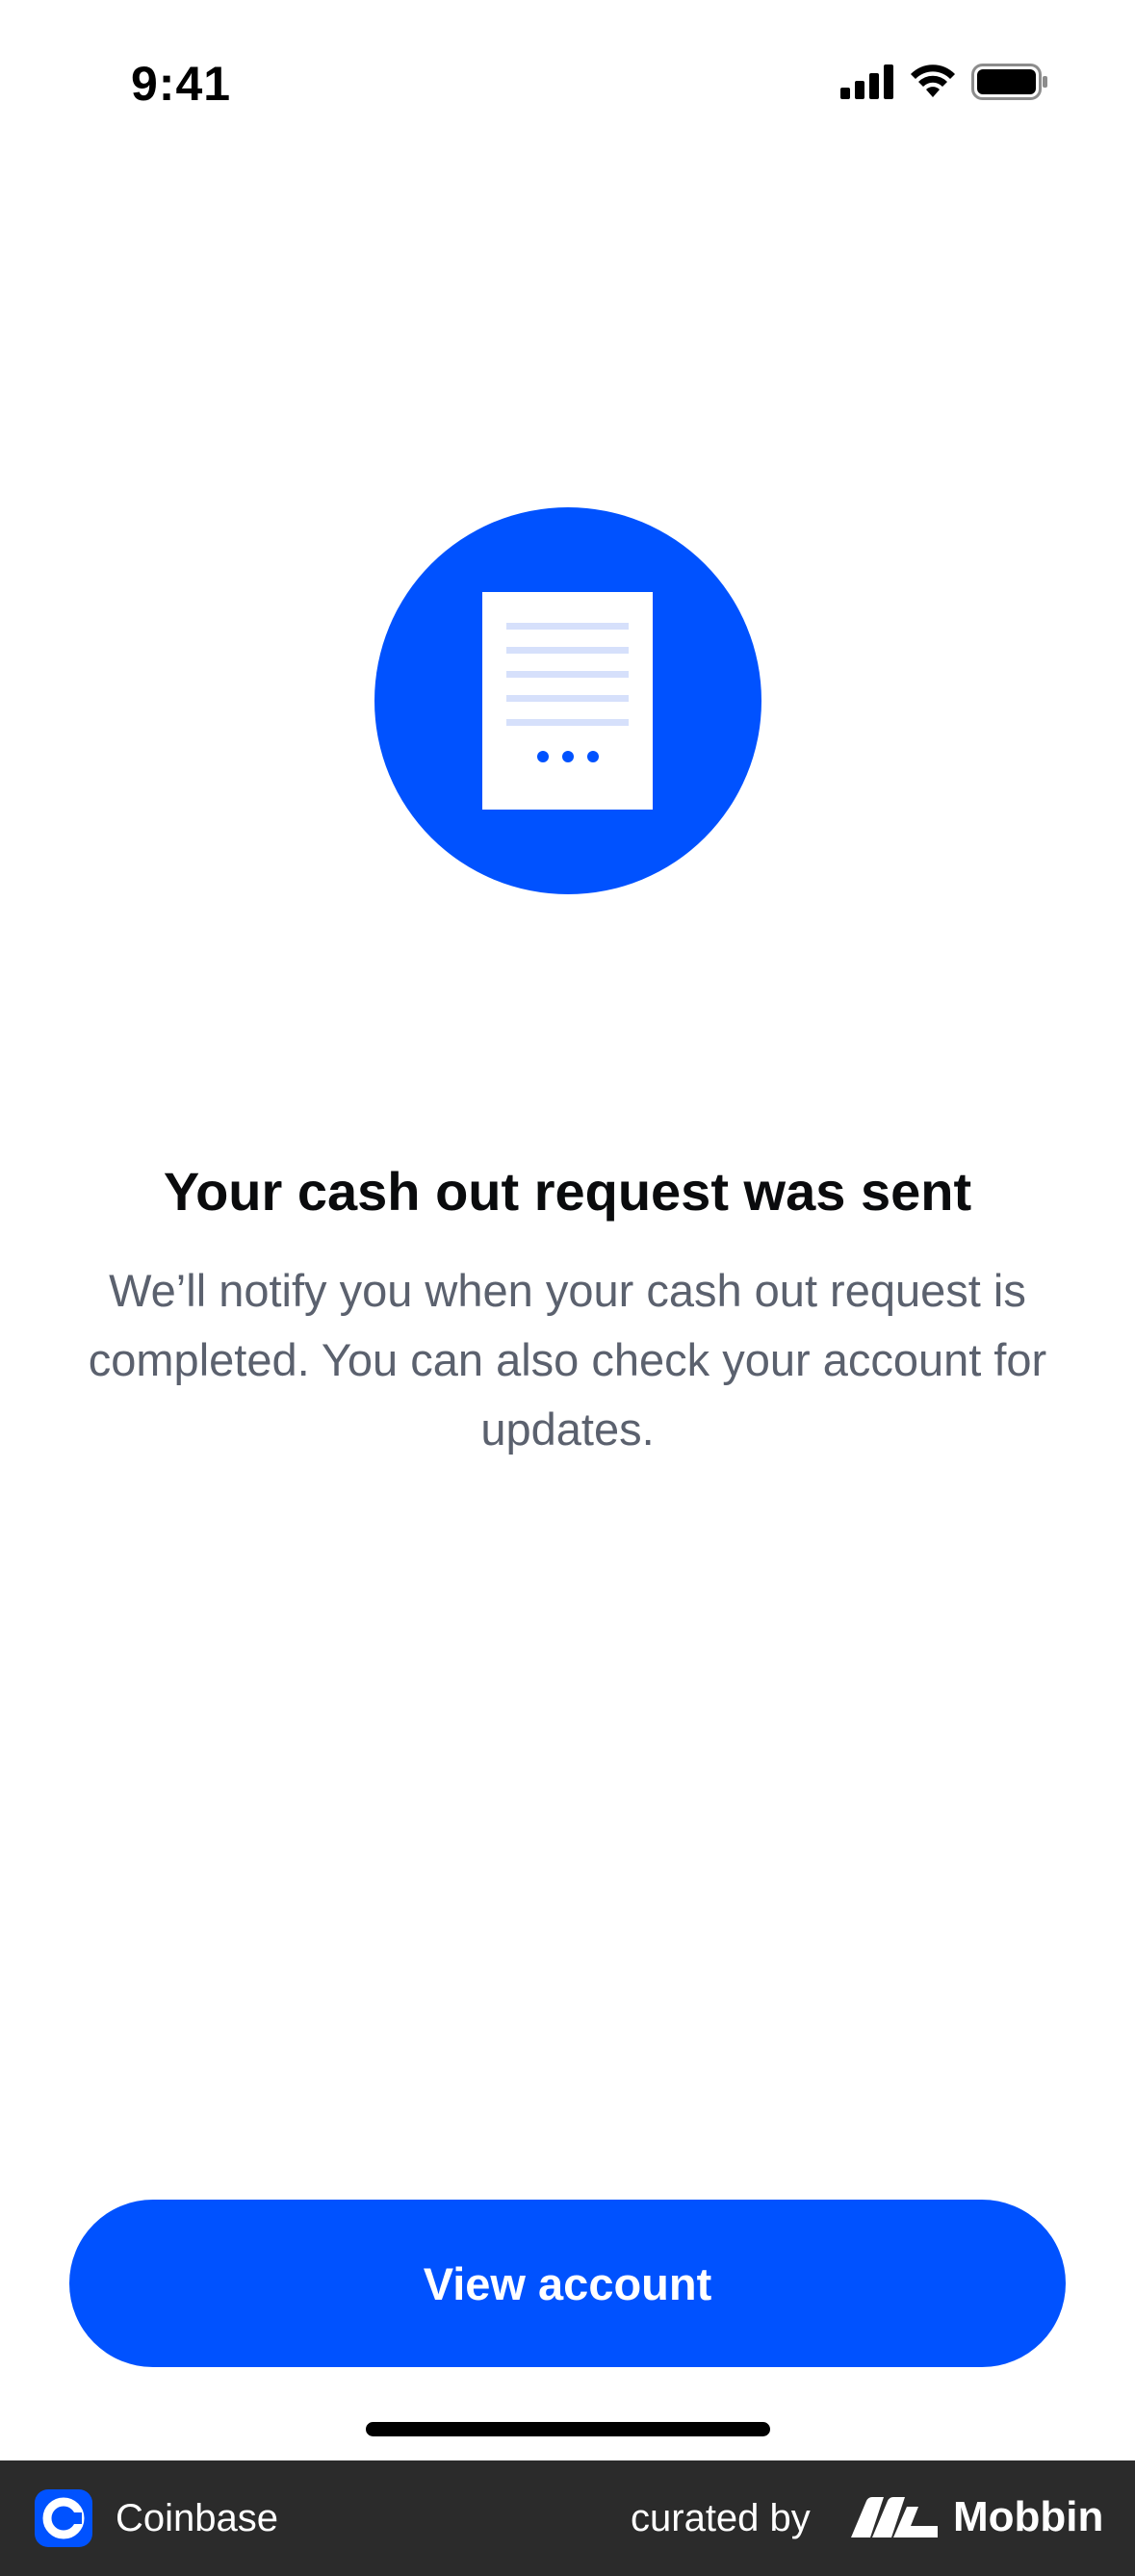 Image resolution: width=1135 pixels, height=2576 pixels. What do you see at coordinates (721, 2518) in the screenshot?
I see `footer-curated-by: curated by` at bounding box center [721, 2518].